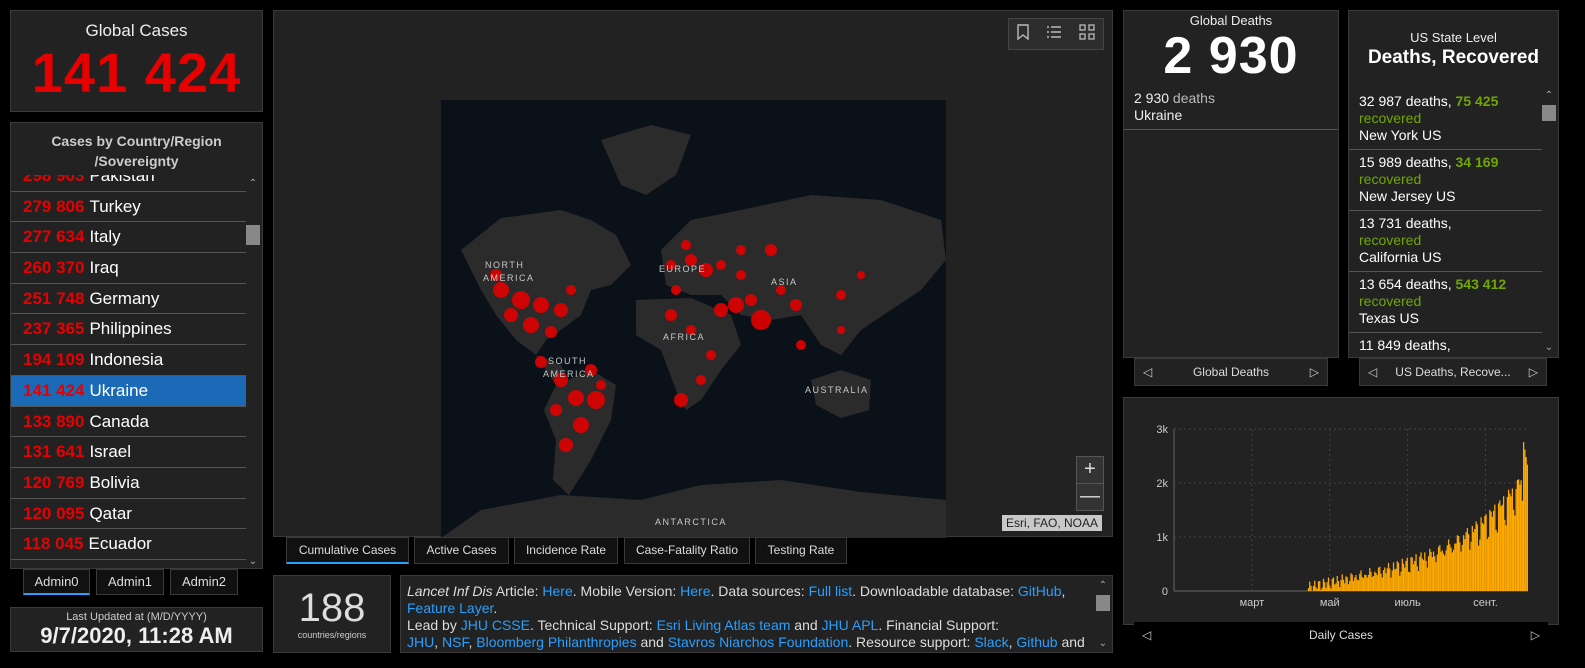  Describe the element at coordinates (332, 614) in the screenshot. I see `countries-count-panel: 188 countries/regions` at that location.